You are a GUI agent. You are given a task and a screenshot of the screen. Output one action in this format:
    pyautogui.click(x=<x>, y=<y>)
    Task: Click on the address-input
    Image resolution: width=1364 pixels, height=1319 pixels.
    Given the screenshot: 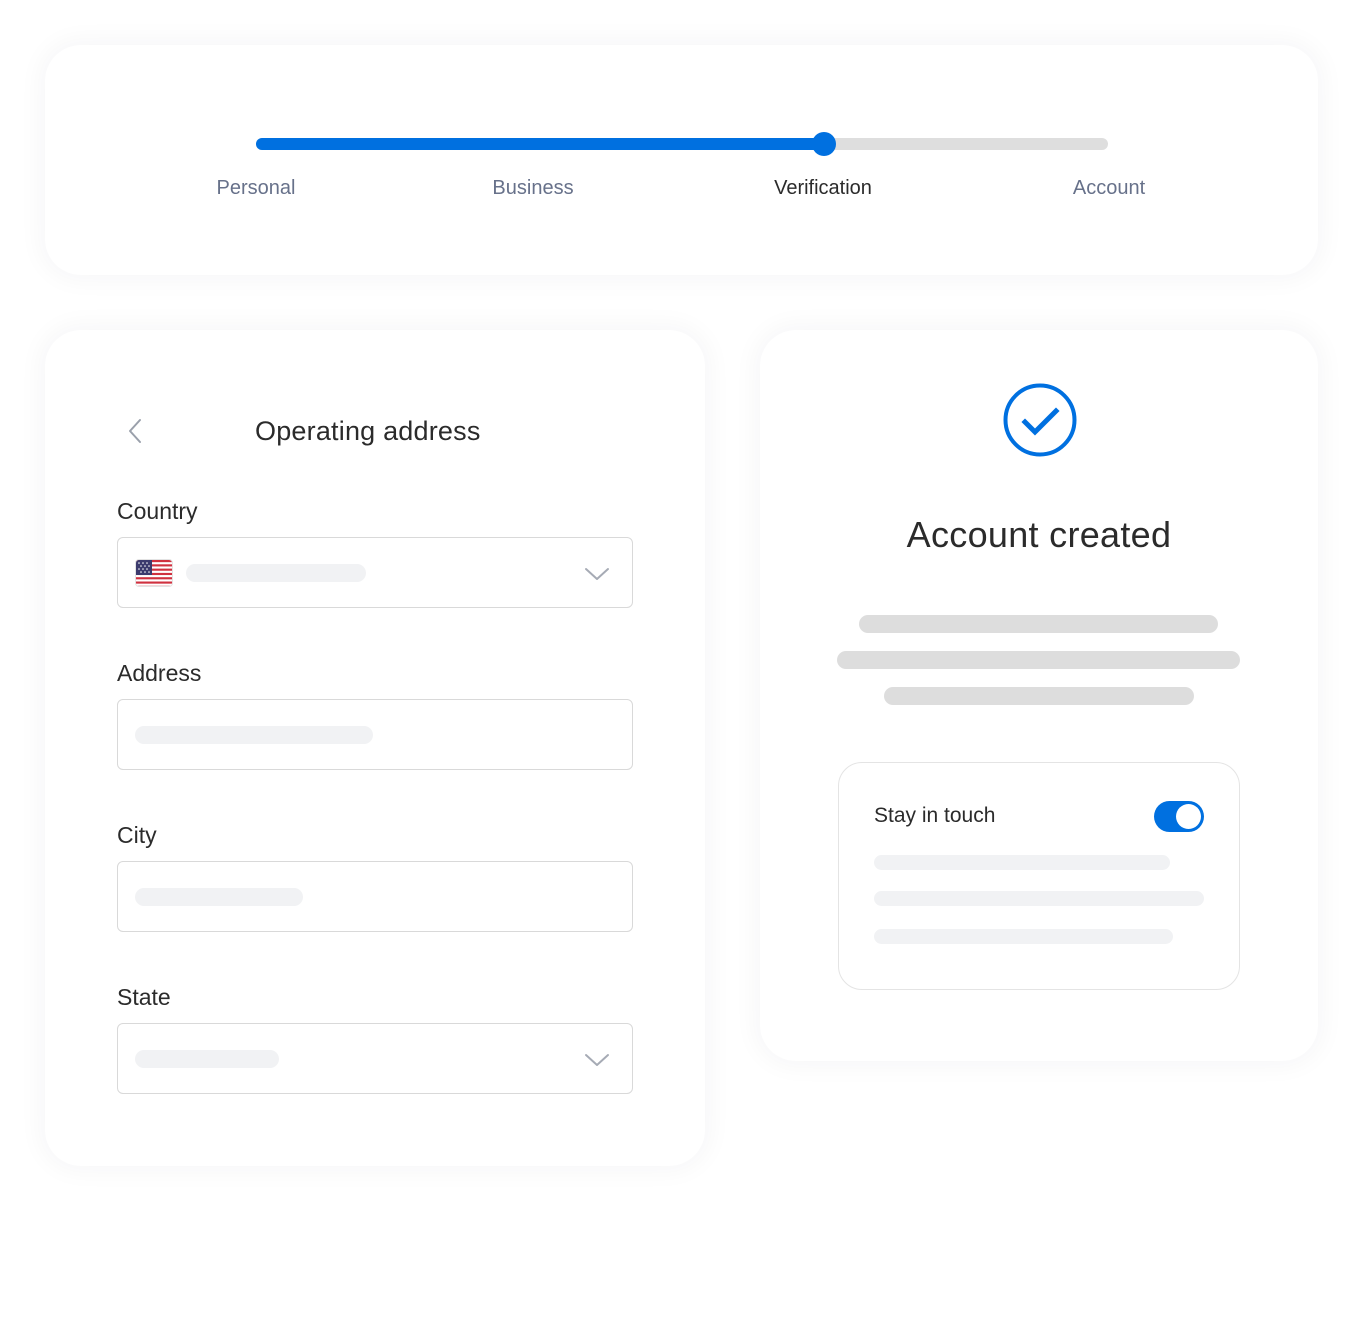 What is the action you would take?
    pyautogui.click(x=375, y=734)
    